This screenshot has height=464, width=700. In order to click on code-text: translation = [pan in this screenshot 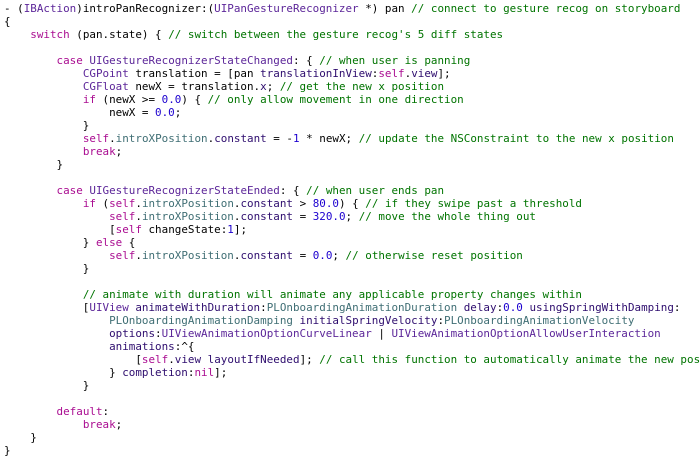, I will do `click(194, 73)`.